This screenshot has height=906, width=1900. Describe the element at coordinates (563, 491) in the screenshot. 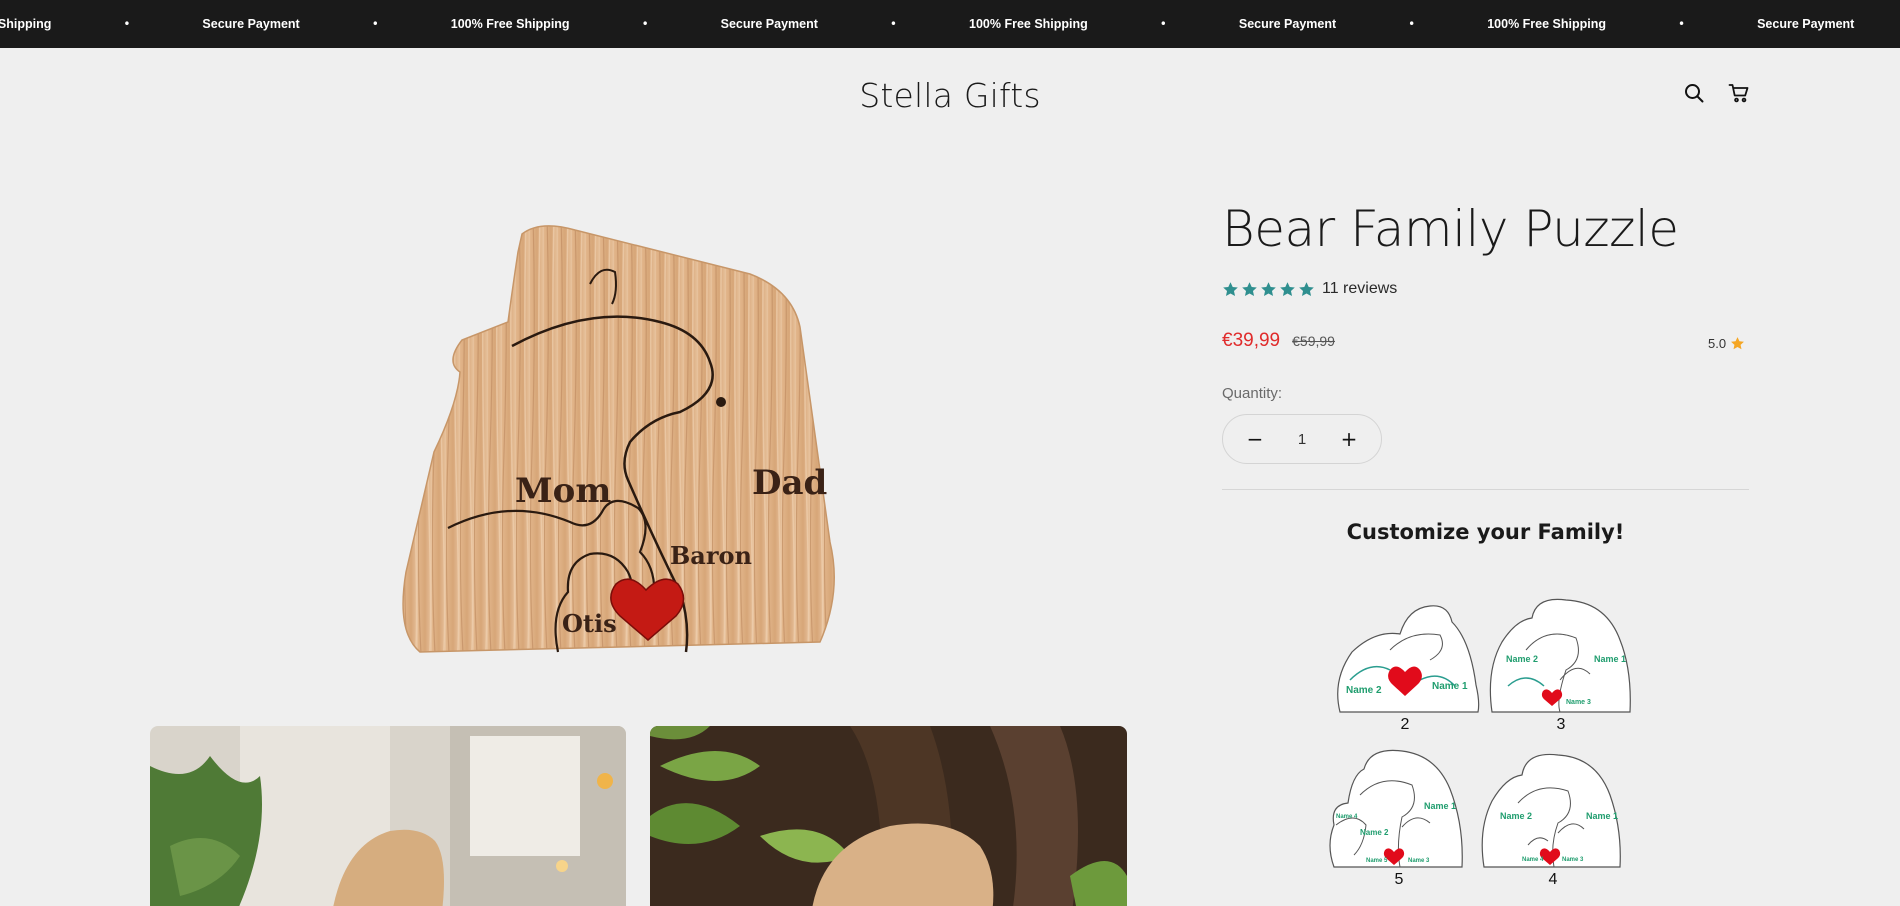

I see `svg-text: Mom` at that location.